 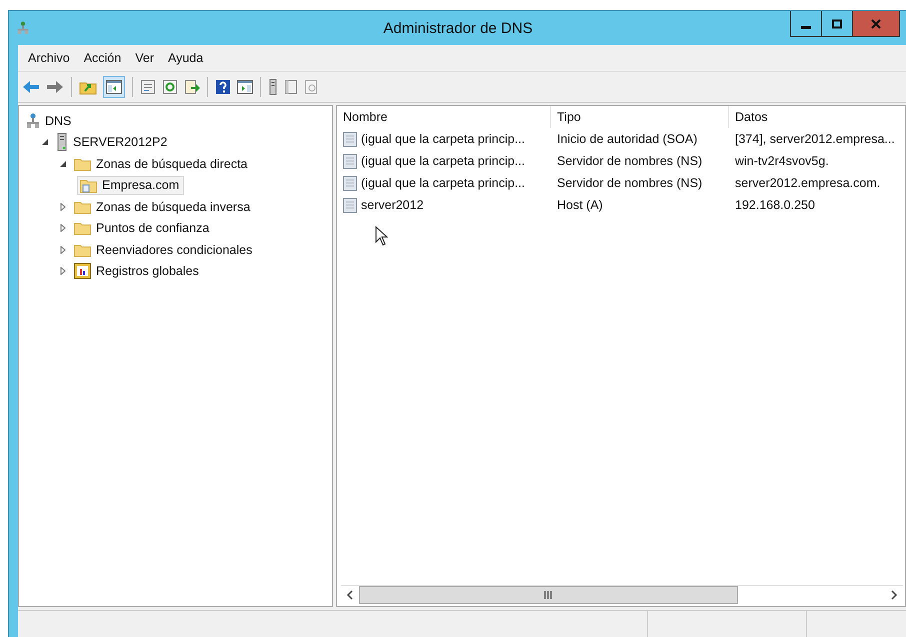 What do you see at coordinates (808, 183) in the screenshot?
I see `table-cell-text: server2012.empresa.com.` at bounding box center [808, 183].